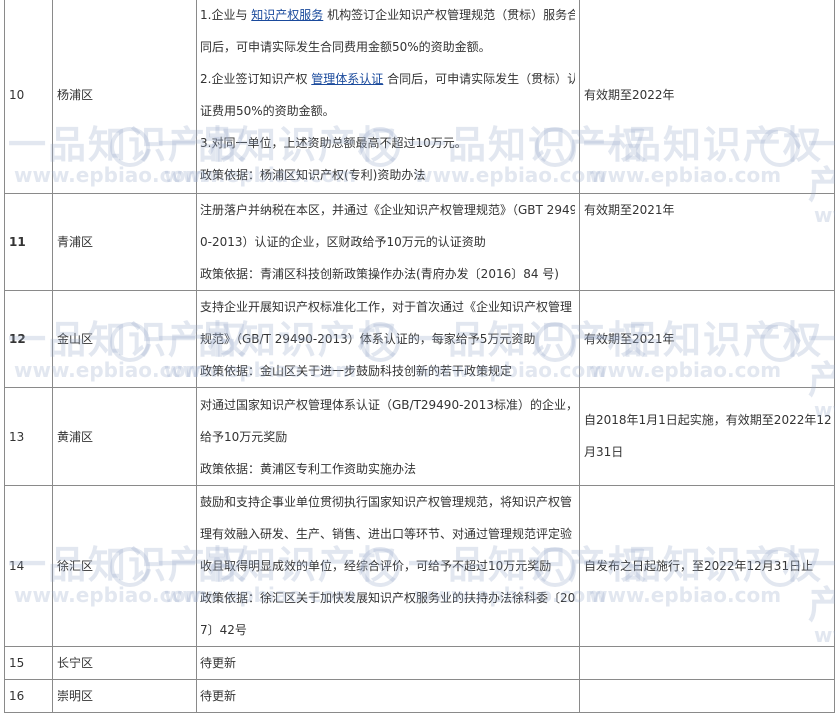 The height and width of the screenshot is (725, 835). Describe the element at coordinates (28, 97) in the screenshot. I see `row-number: 10` at that location.